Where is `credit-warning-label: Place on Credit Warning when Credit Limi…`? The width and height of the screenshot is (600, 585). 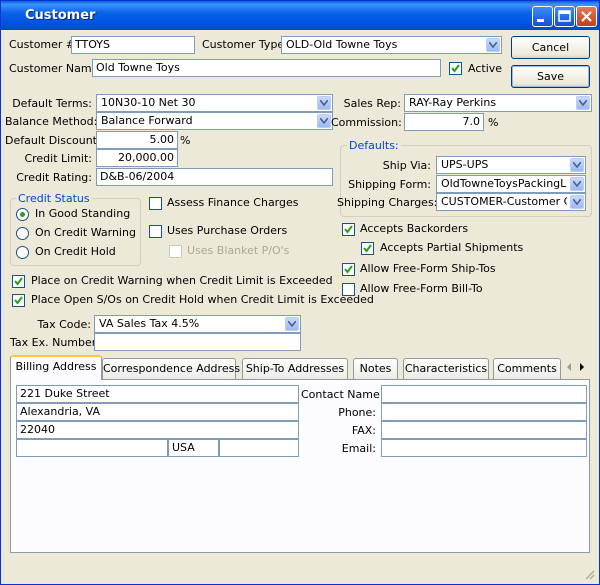 credit-warning-label: Place on Credit Warning when Credit Limi… is located at coordinates (182, 280).